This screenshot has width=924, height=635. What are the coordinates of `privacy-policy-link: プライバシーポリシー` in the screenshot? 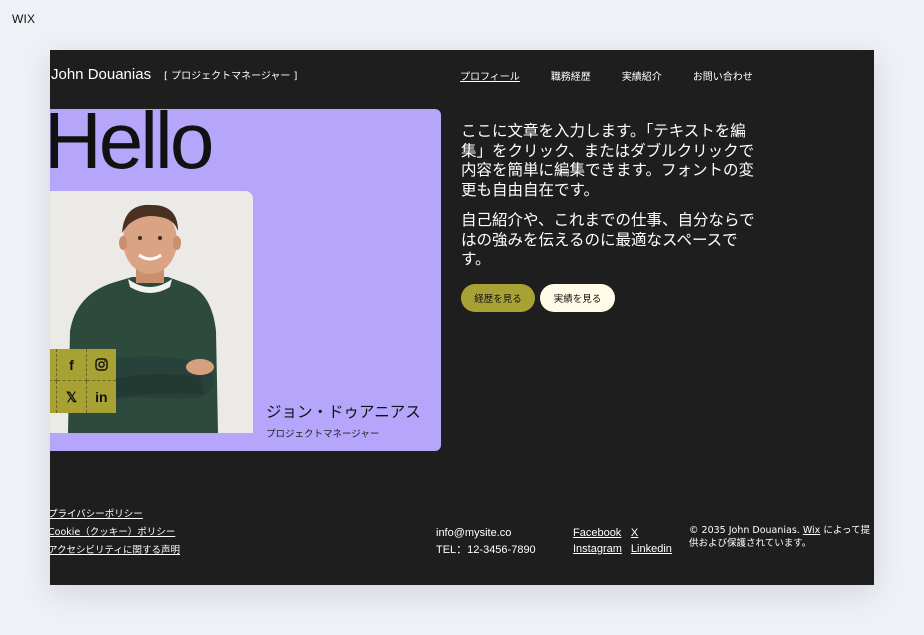 It's located at (115, 515).